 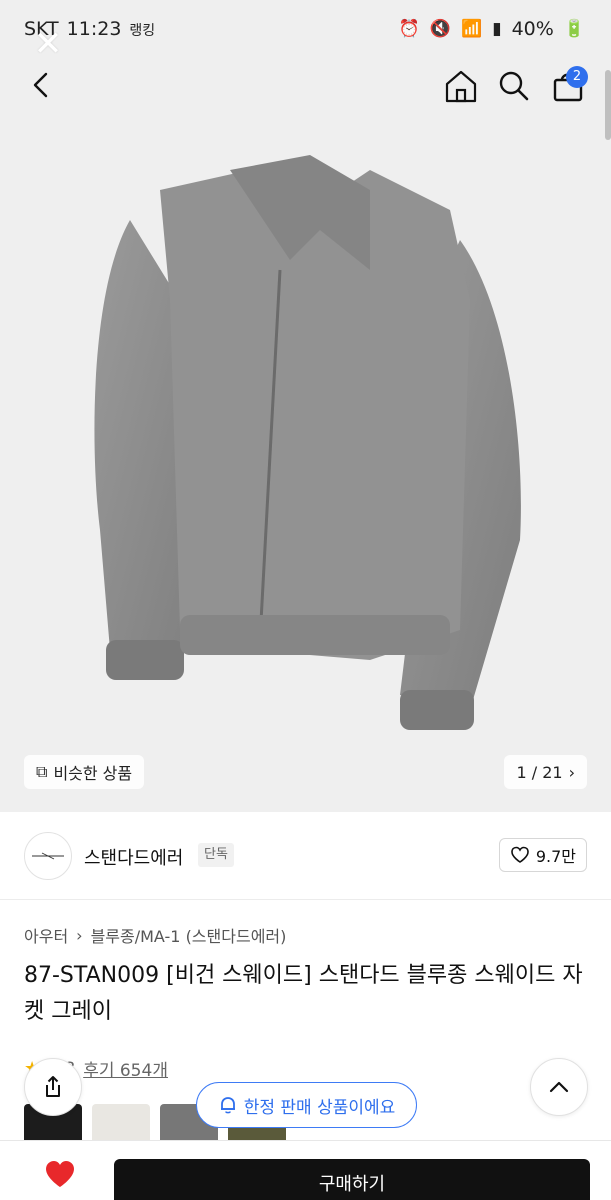 I want to click on back-icon, so click(x=40, y=85).